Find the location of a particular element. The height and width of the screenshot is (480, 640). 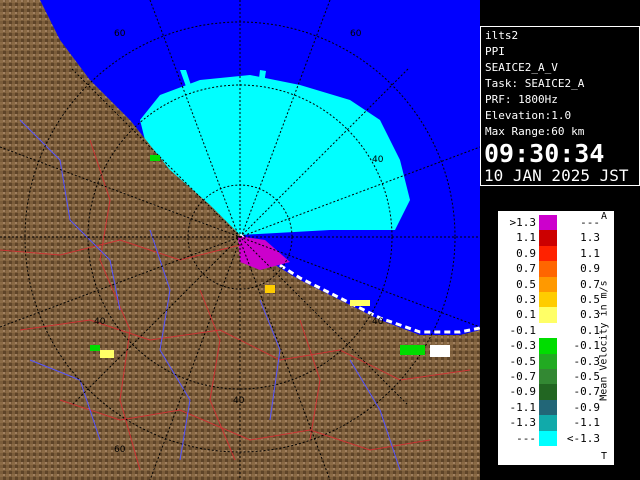

legend-row: -1.1 -0.9 is located at coordinates (549, 407).